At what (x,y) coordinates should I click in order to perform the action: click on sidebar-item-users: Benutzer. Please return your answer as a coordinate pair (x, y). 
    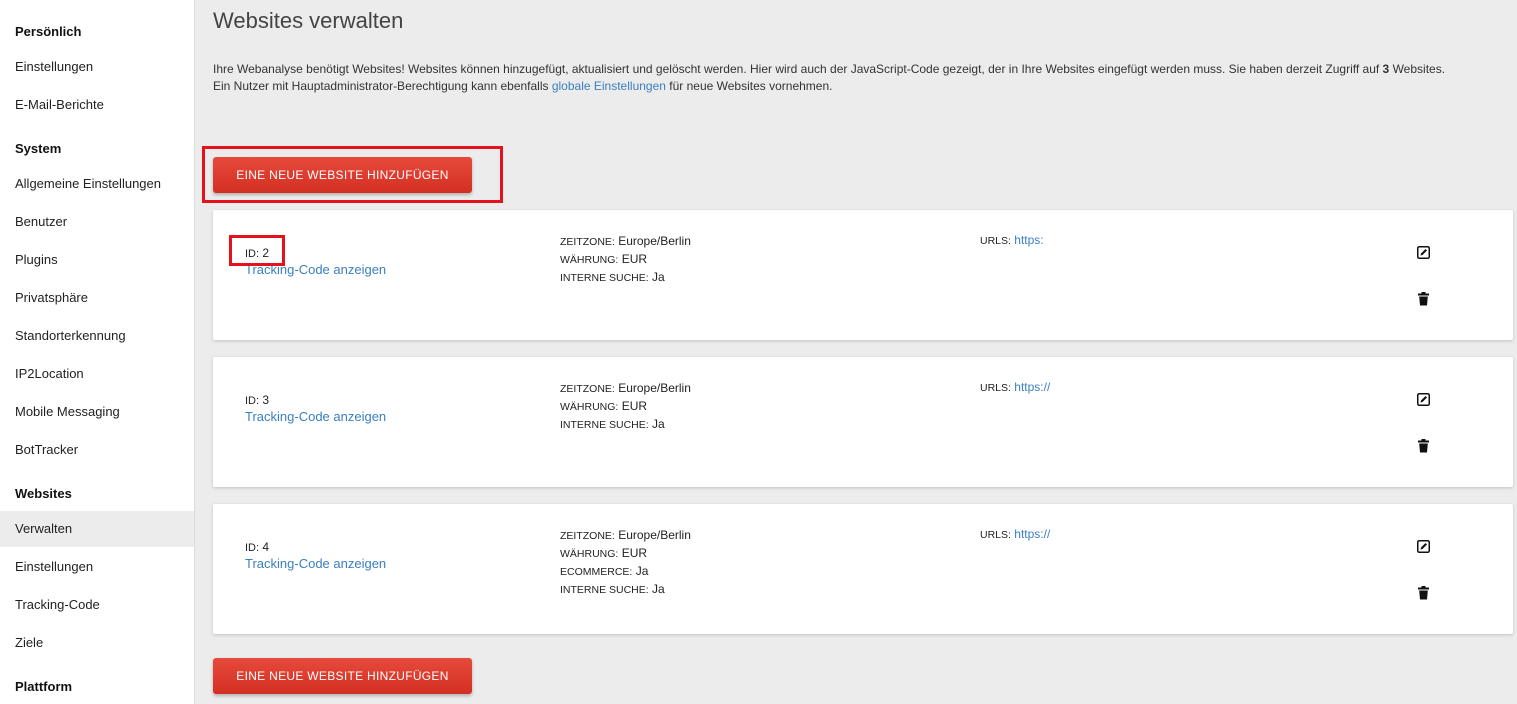
    Looking at the image, I should click on (97, 222).